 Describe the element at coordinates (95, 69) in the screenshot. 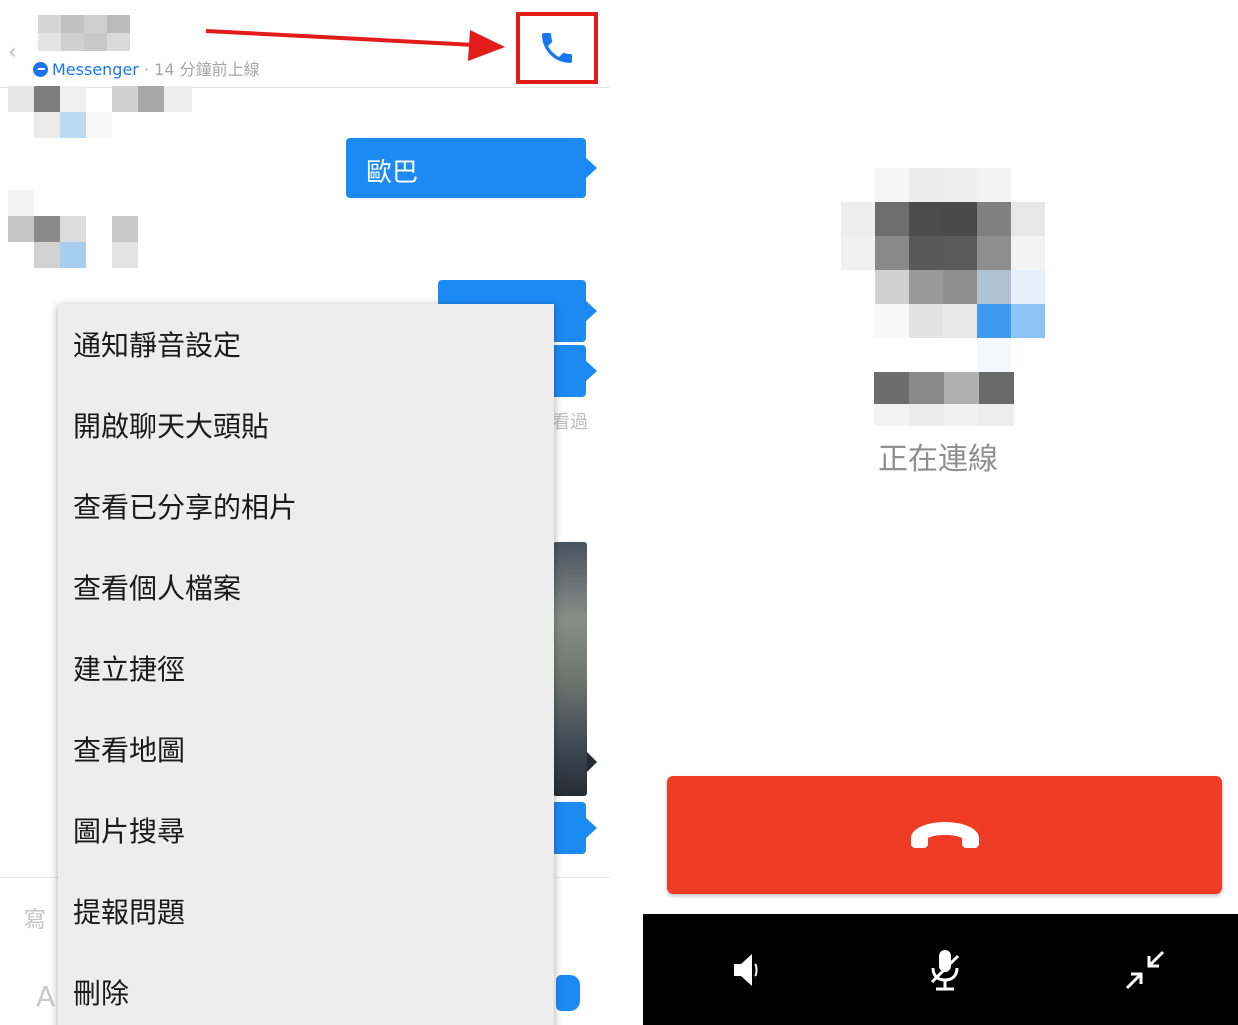

I see `messenger-label: Messenger` at that location.